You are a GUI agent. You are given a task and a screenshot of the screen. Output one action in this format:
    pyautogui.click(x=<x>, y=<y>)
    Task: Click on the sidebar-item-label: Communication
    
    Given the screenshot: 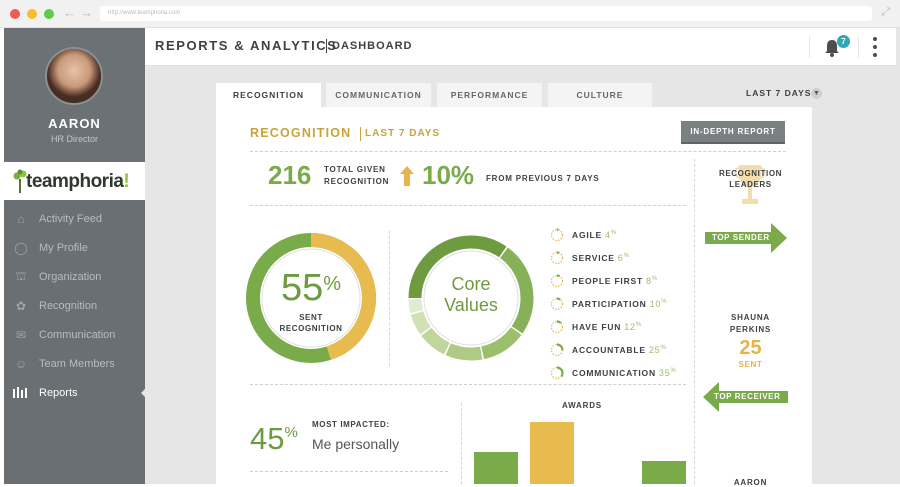 What is the action you would take?
    pyautogui.click(x=77, y=334)
    